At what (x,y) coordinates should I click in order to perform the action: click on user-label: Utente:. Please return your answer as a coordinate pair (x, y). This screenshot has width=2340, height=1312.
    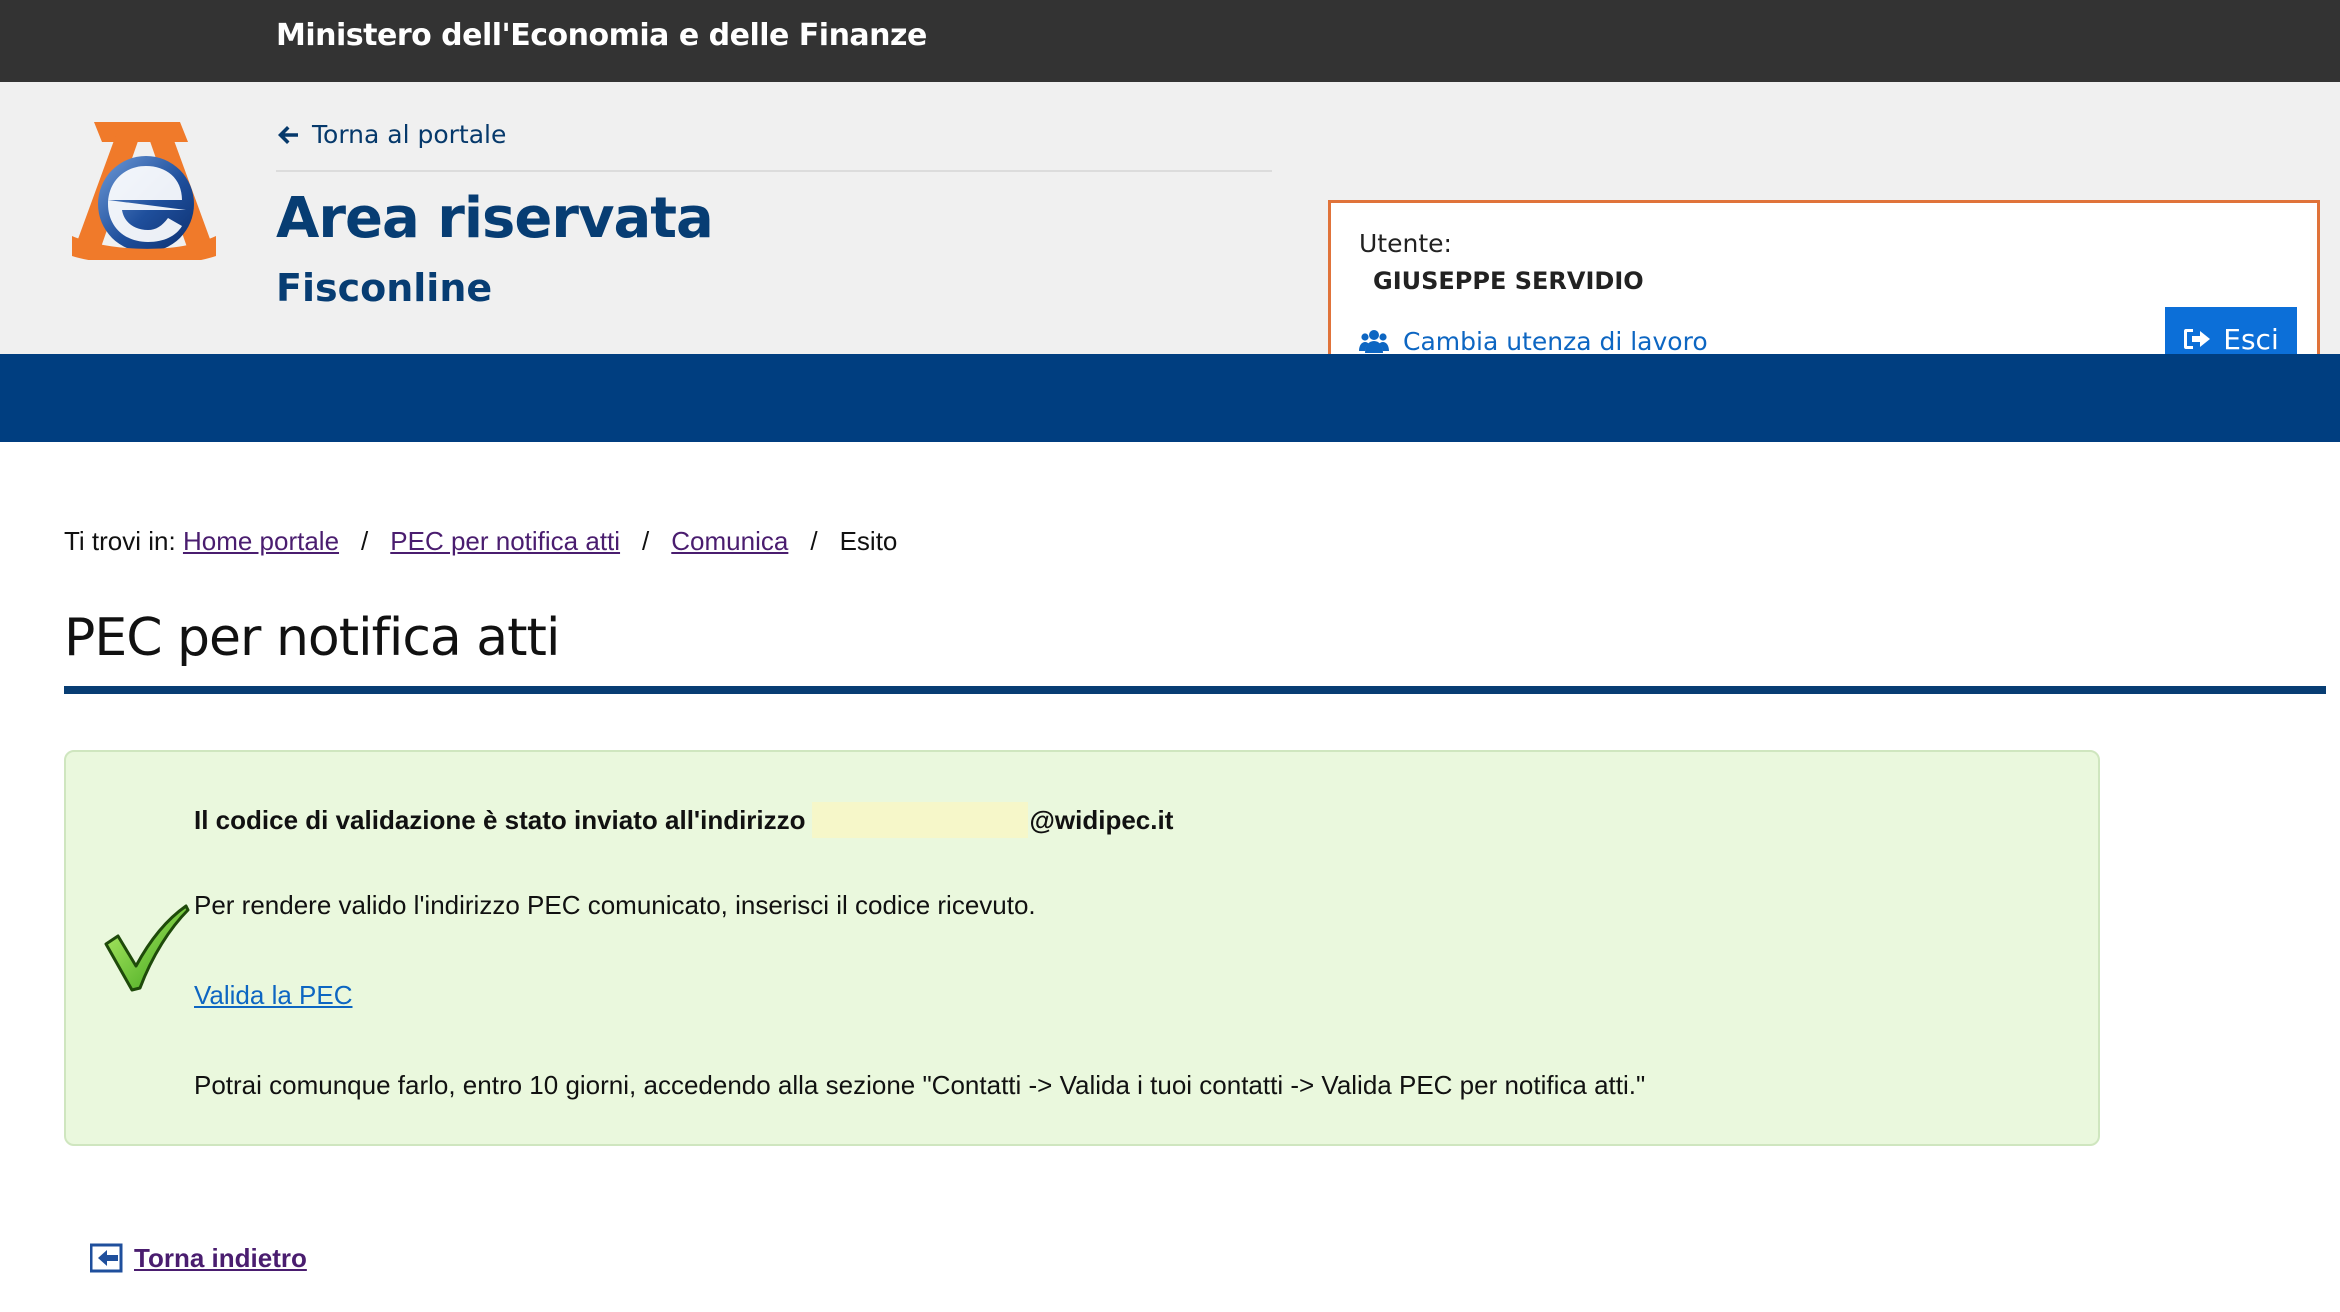
    Looking at the image, I should click on (1405, 243).